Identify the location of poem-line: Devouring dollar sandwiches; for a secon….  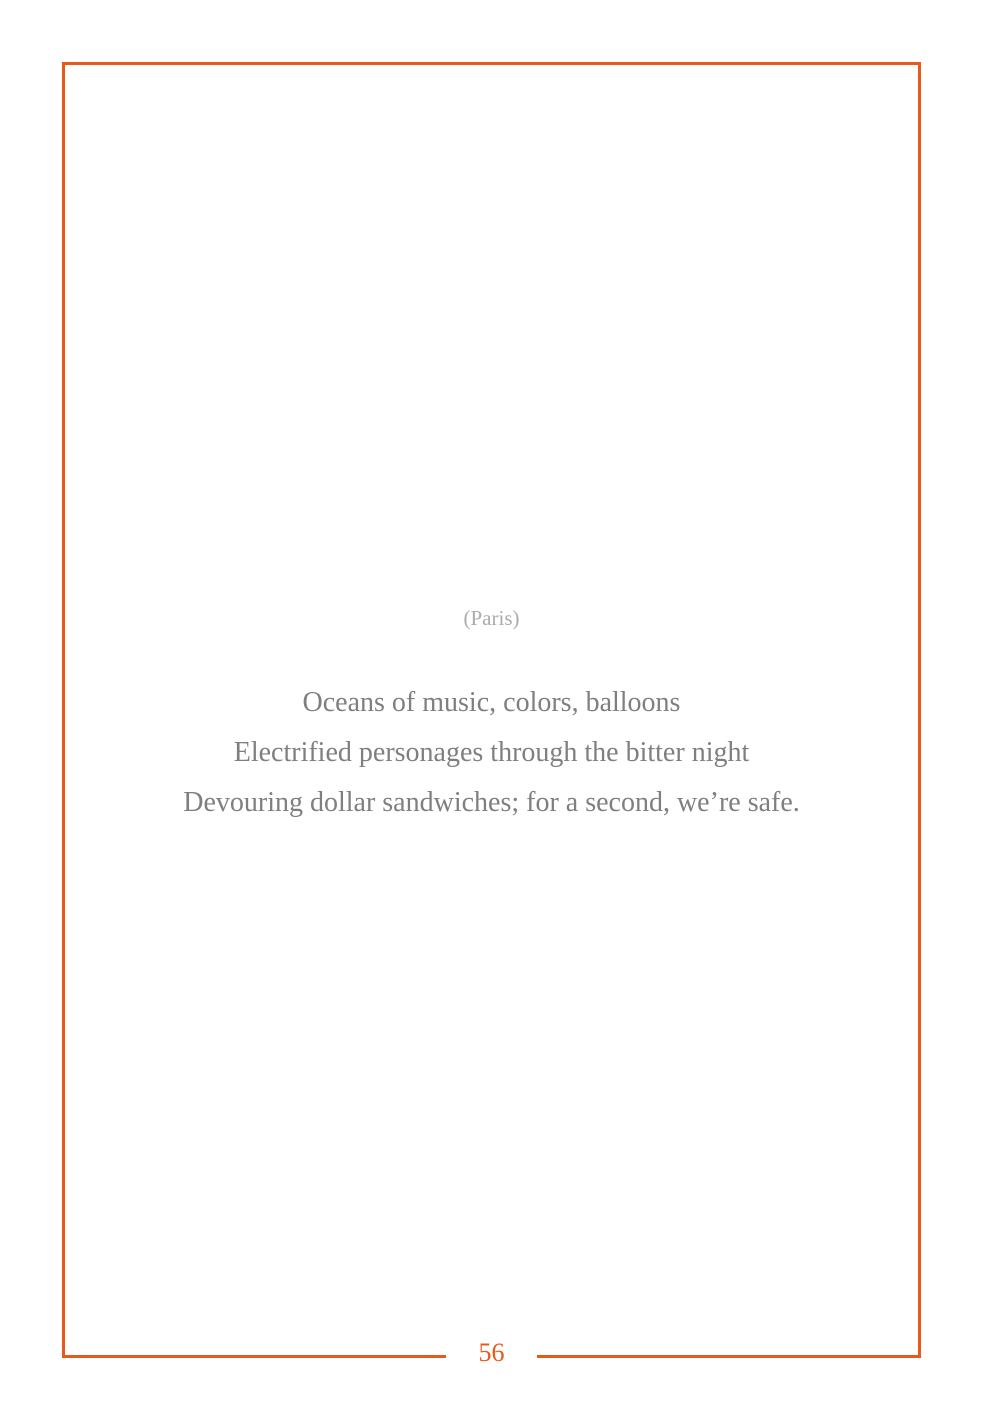
(491, 802).